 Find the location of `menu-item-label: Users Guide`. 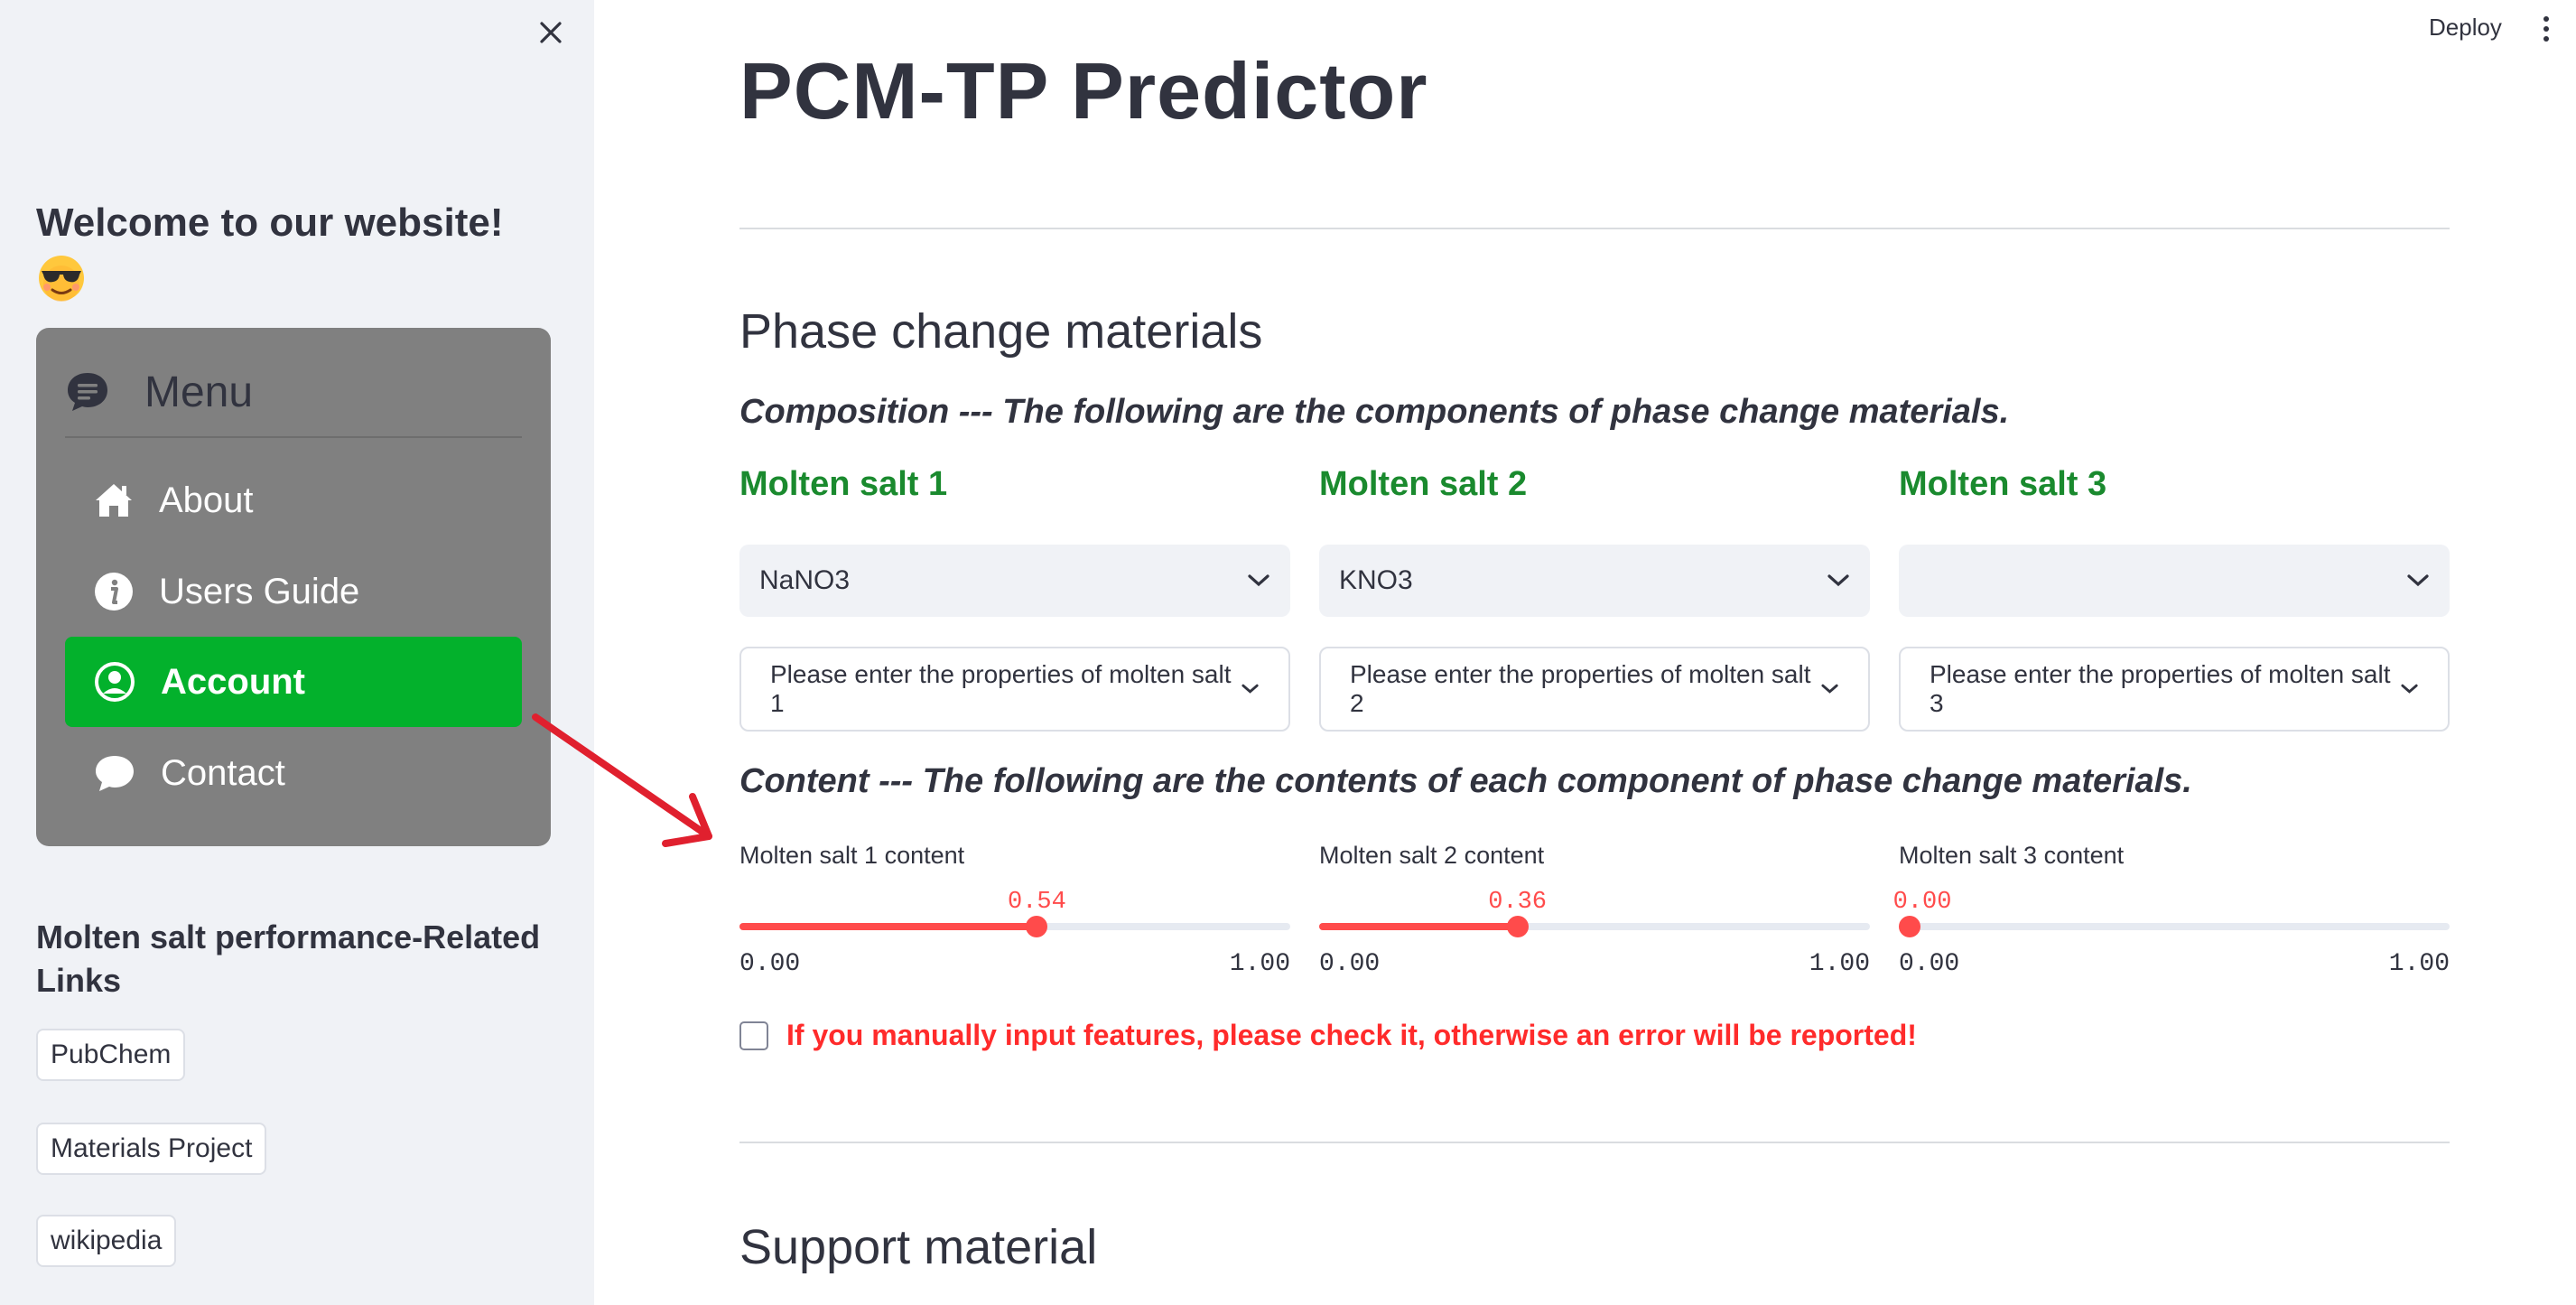

menu-item-label: Users Guide is located at coordinates (259, 591).